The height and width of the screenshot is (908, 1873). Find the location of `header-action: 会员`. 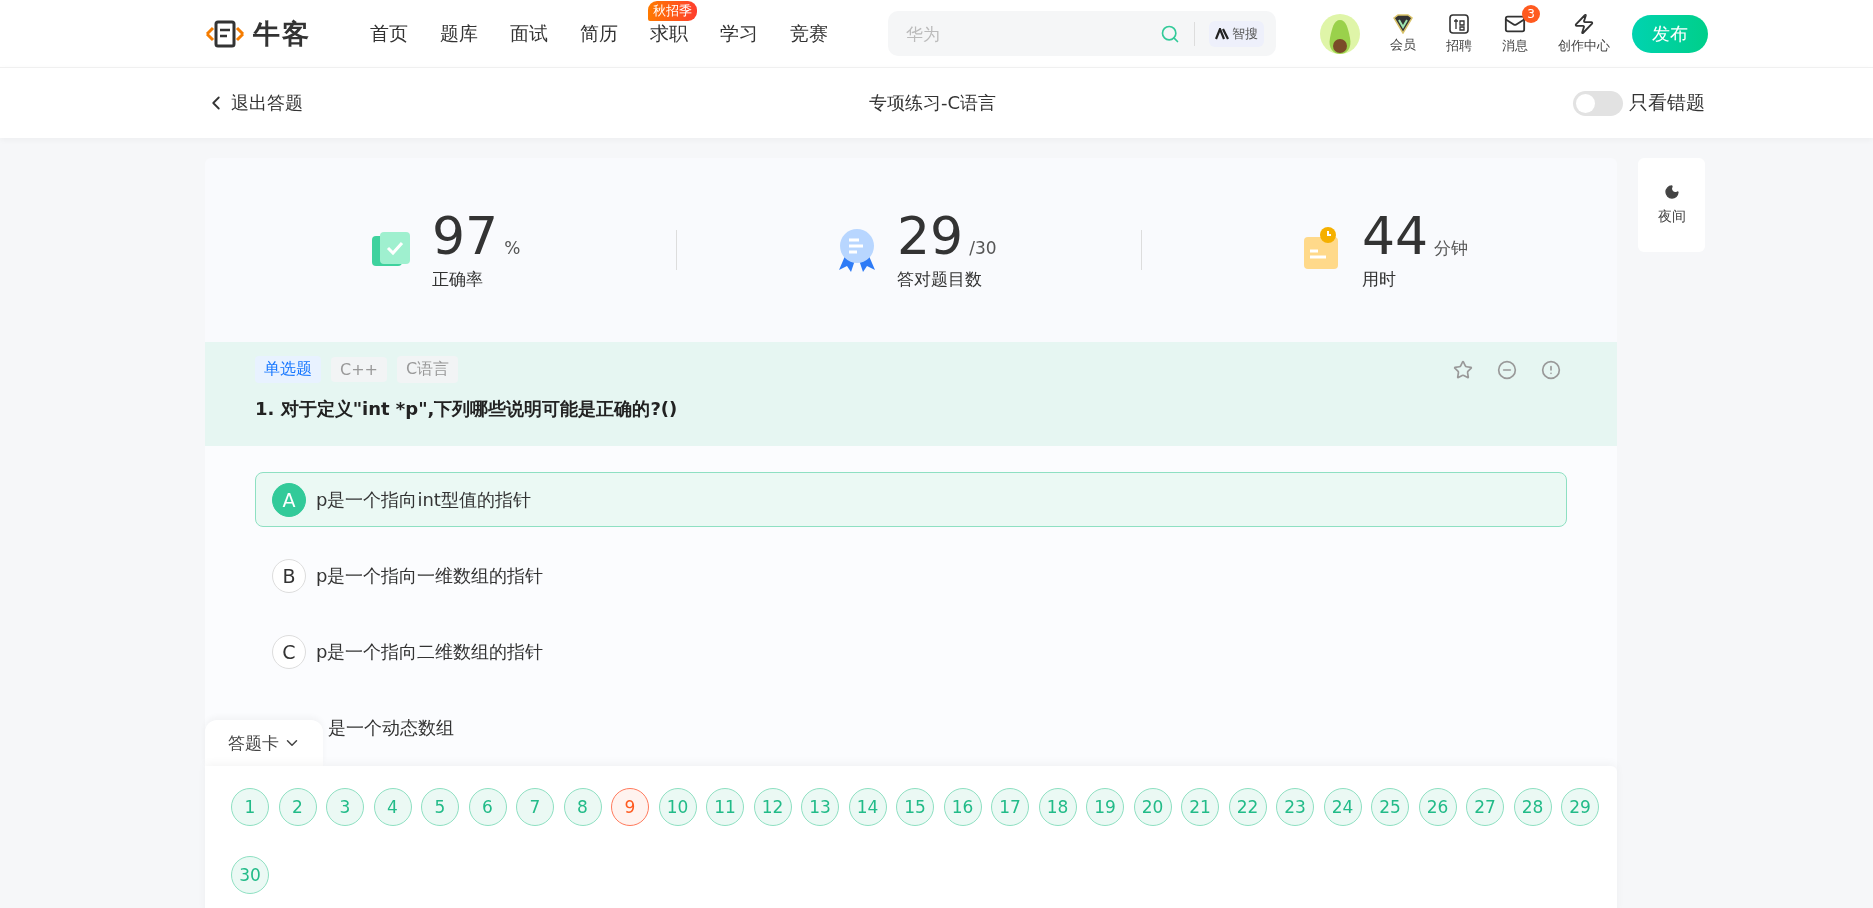

header-action: 会员 is located at coordinates (1403, 33).